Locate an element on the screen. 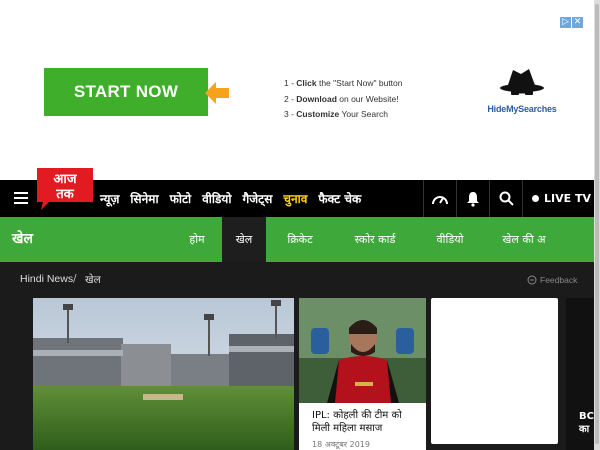  ad-close-icon: ✕ is located at coordinates (577, 22).